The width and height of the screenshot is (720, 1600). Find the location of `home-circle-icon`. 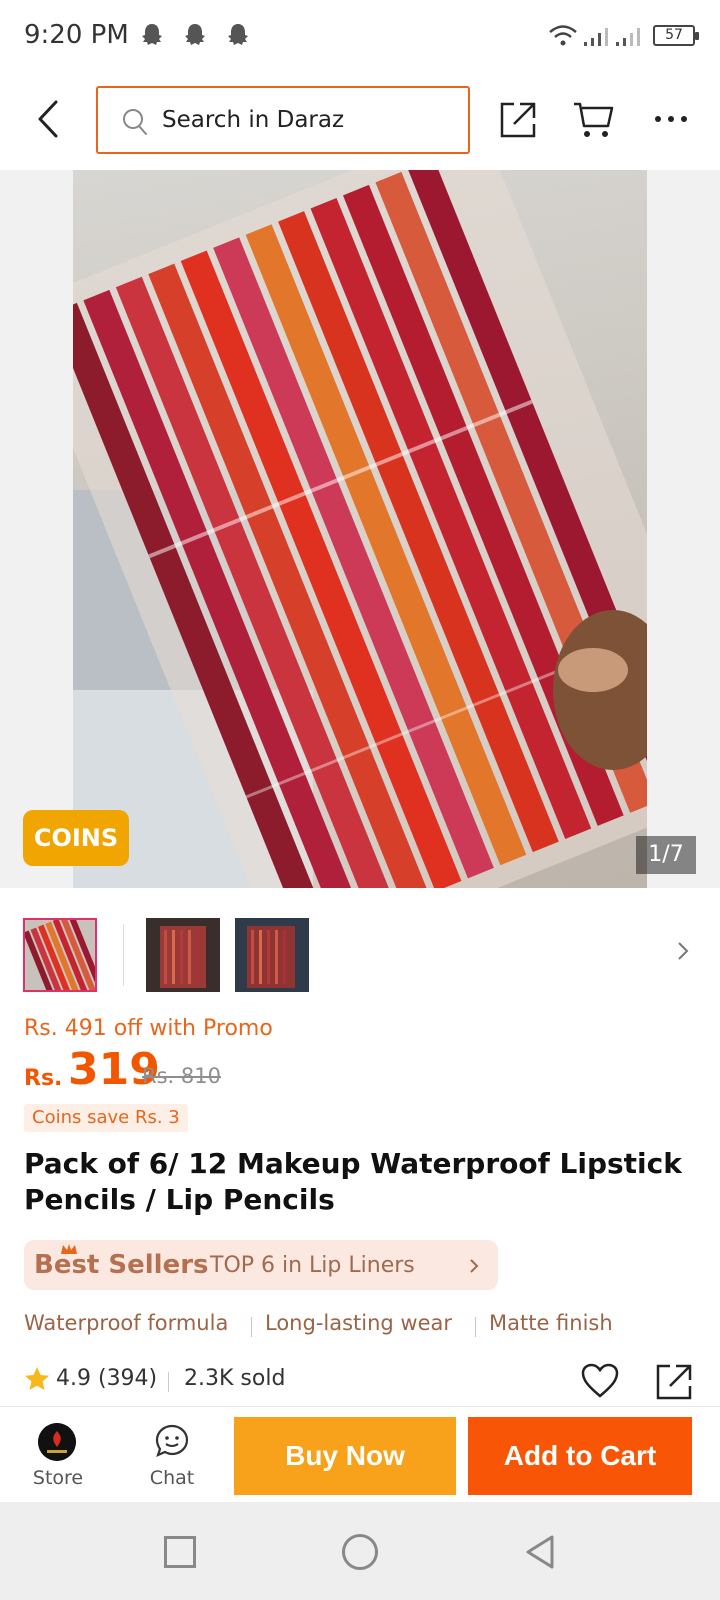

home-circle-icon is located at coordinates (360, 1552).